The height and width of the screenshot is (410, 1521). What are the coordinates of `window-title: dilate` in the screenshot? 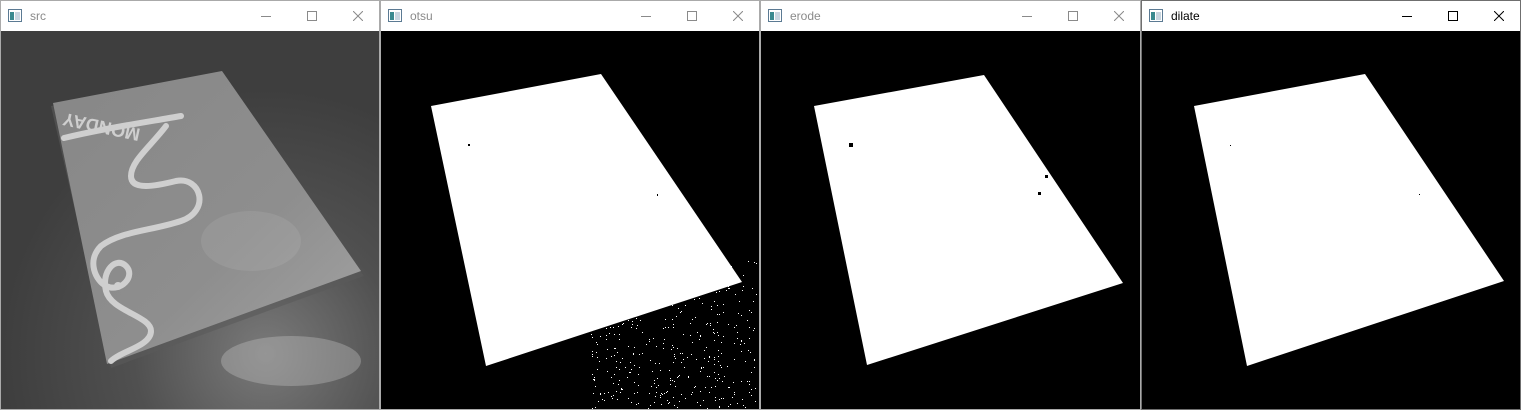 It's located at (1185, 16).